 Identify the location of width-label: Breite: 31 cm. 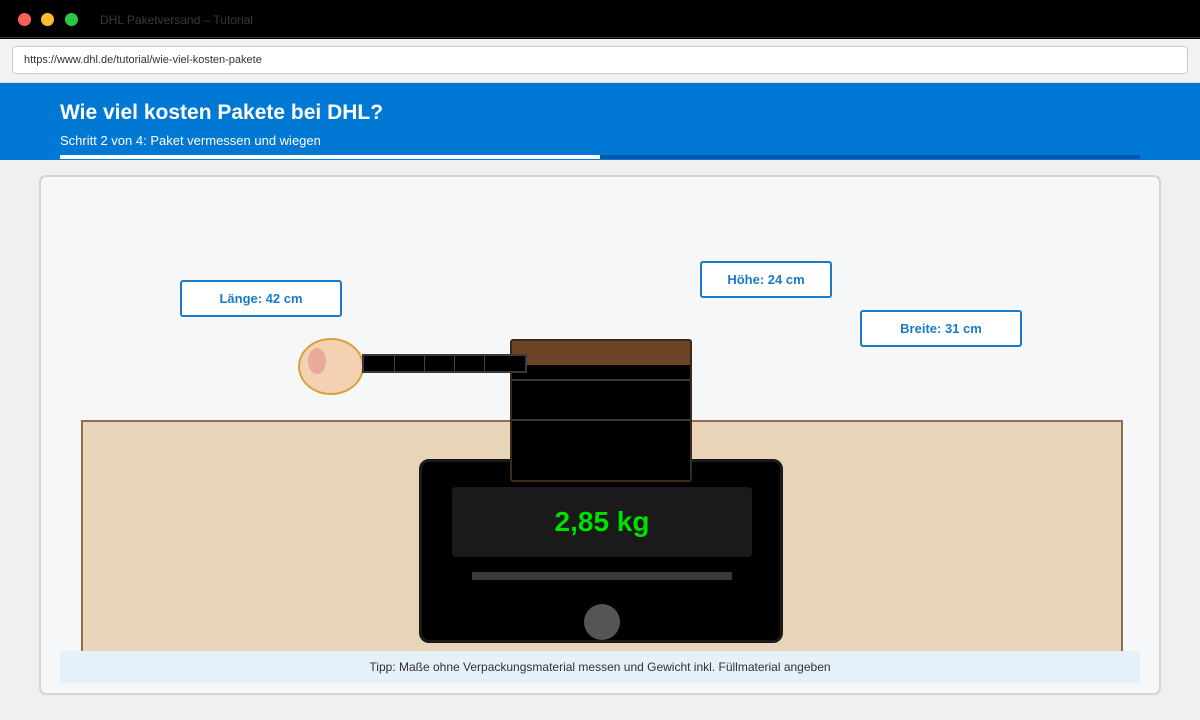
(941, 328).